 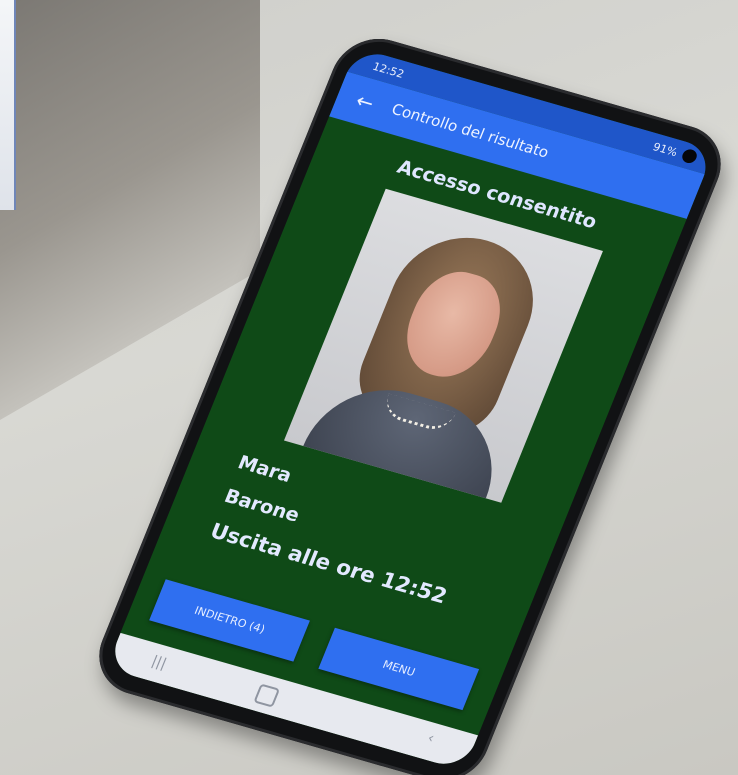 What do you see at coordinates (267, 695) in the screenshot?
I see `home-icon` at bounding box center [267, 695].